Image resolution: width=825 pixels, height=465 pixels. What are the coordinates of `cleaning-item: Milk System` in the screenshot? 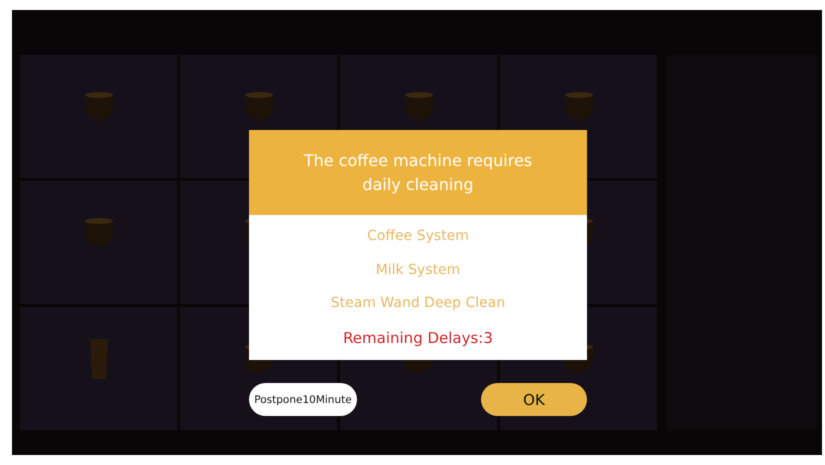 It's located at (418, 270).